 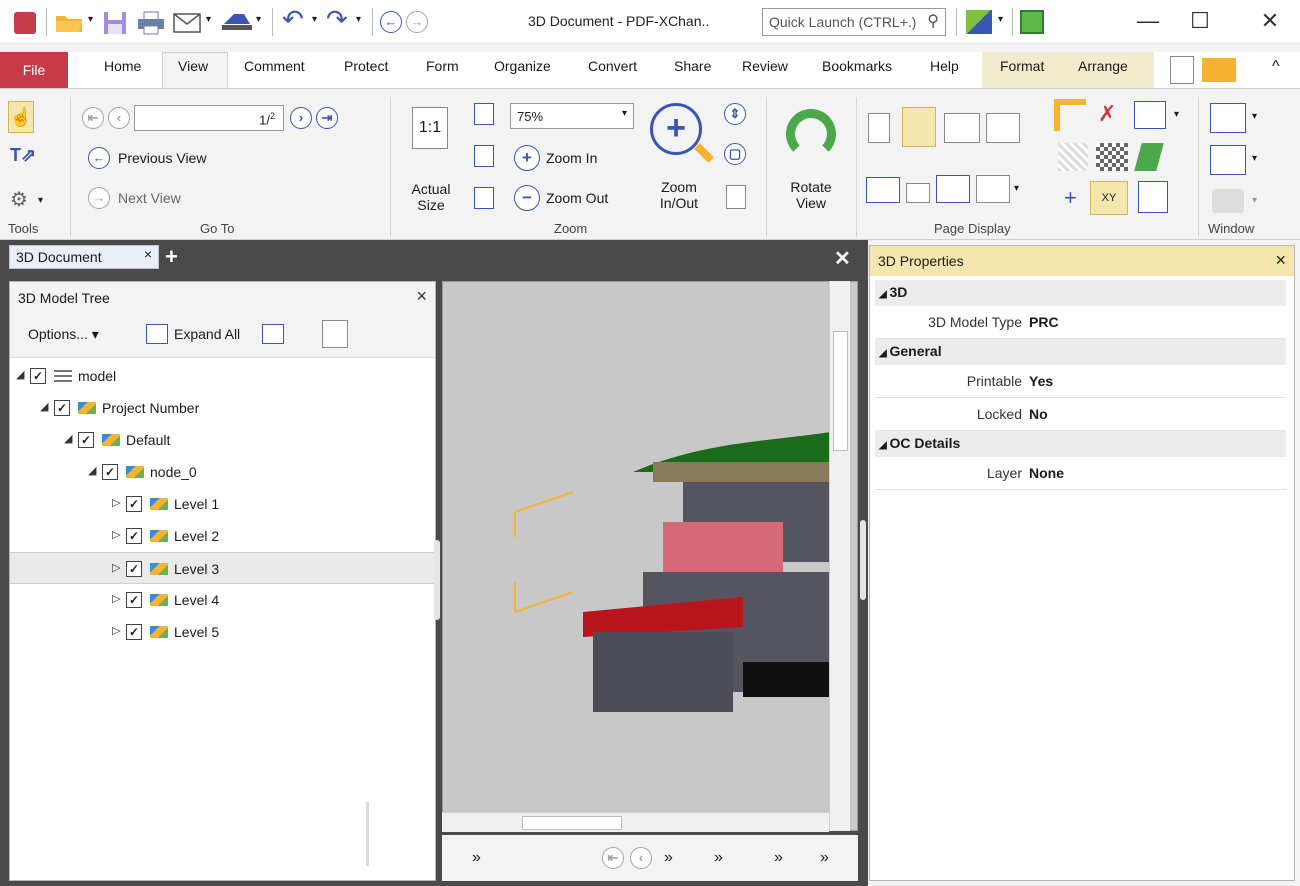 What do you see at coordinates (476, 858) in the screenshot?
I see `nav-expand-icon: »` at bounding box center [476, 858].